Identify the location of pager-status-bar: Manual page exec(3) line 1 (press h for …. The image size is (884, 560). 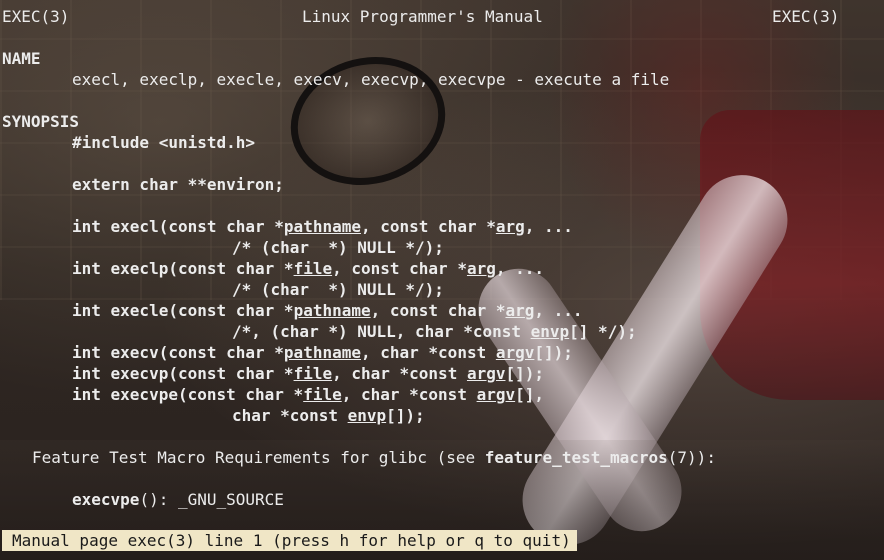
(289, 540).